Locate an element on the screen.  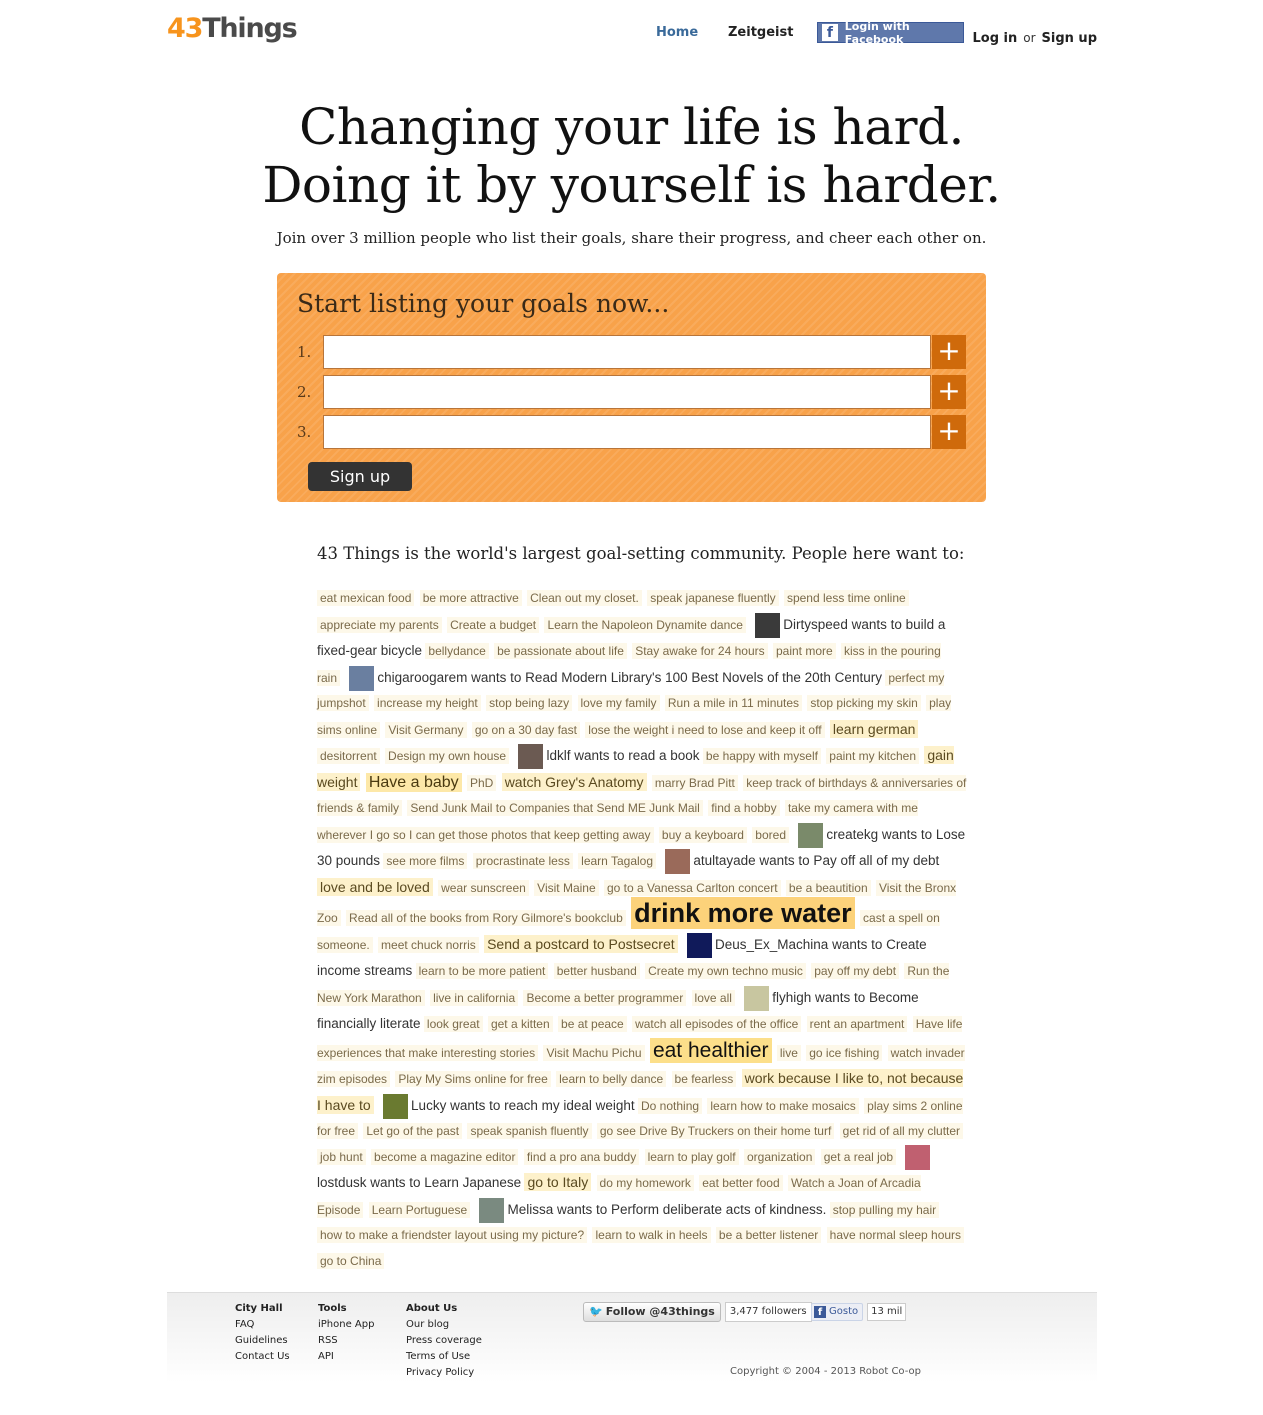
goal-tag: Do nothing is located at coordinates (670, 1105).